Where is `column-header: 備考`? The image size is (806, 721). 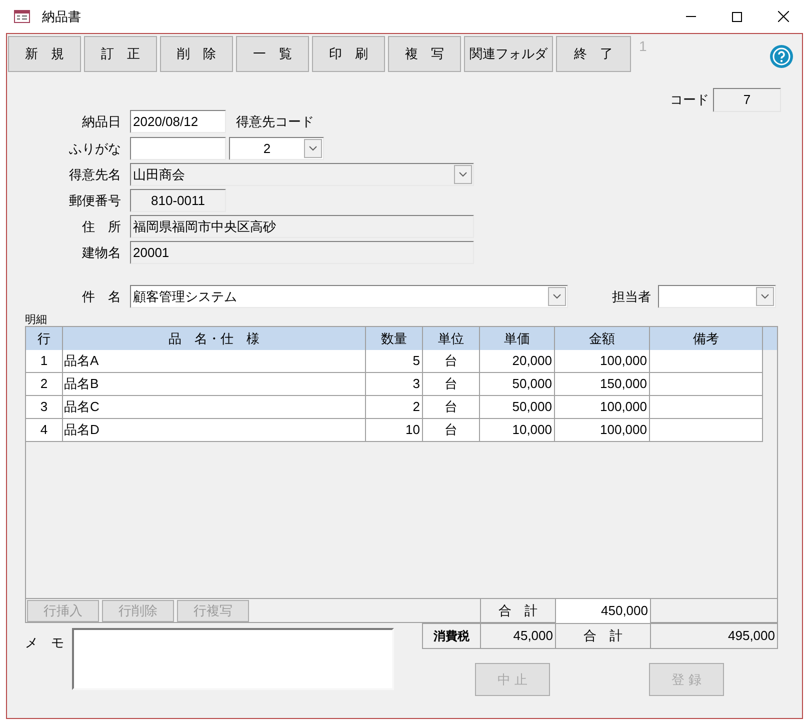 column-header: 備考 is located at coordinates (706, 338).